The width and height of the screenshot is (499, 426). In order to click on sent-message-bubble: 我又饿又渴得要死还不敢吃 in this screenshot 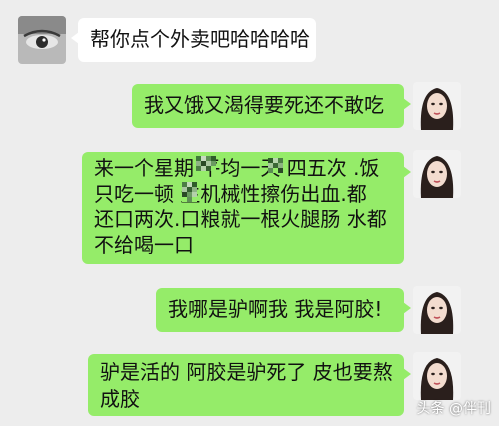, I will do `click(271, 106)`.